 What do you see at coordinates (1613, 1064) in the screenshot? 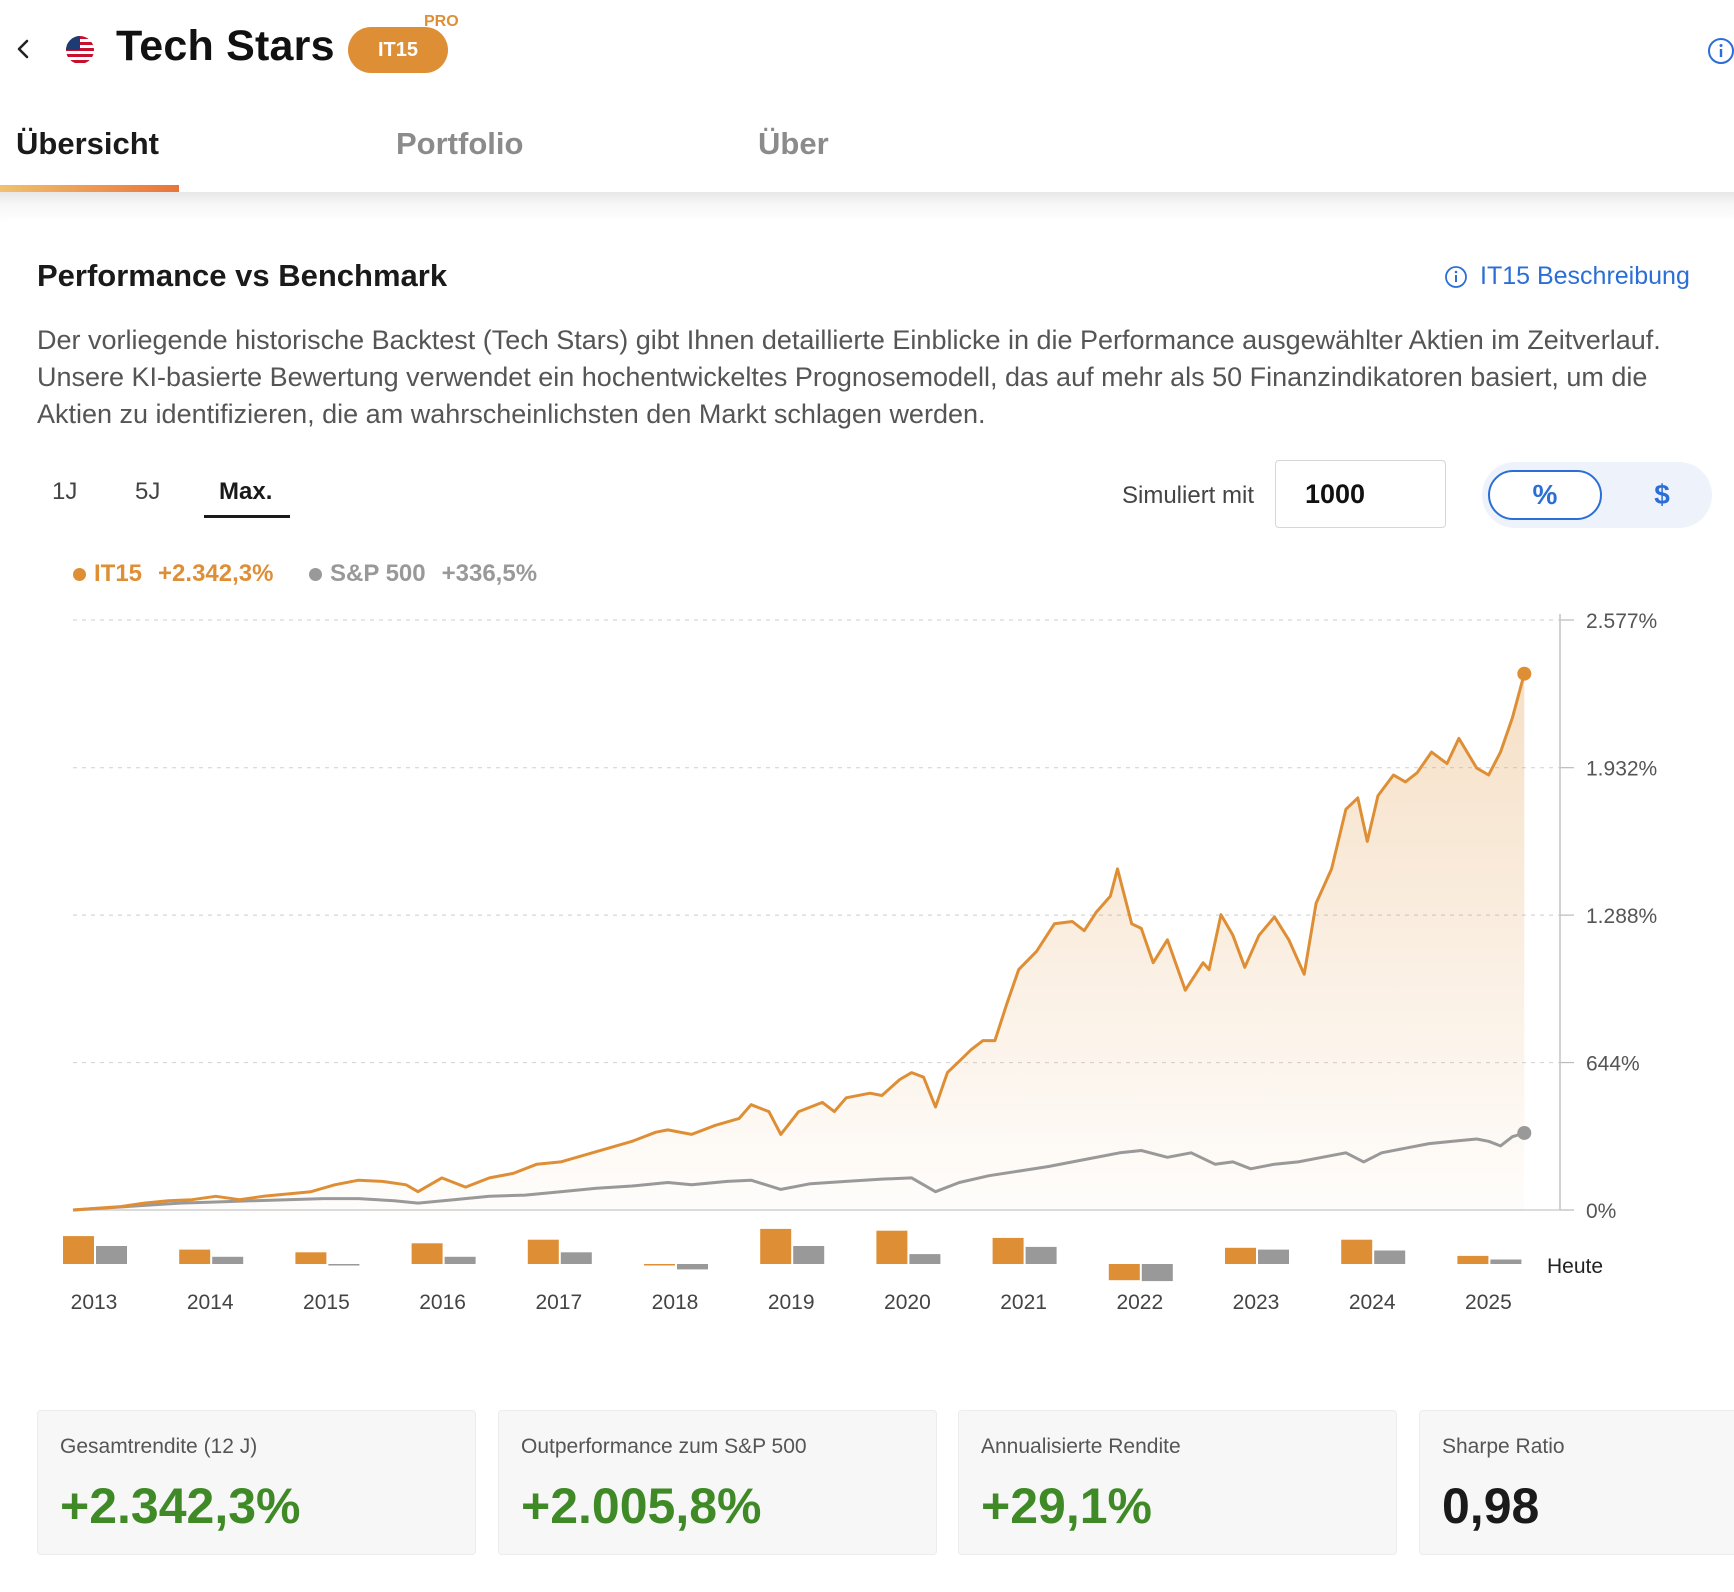
I see `y-tick-label: 644%` at bounding box center [1613, 1064].